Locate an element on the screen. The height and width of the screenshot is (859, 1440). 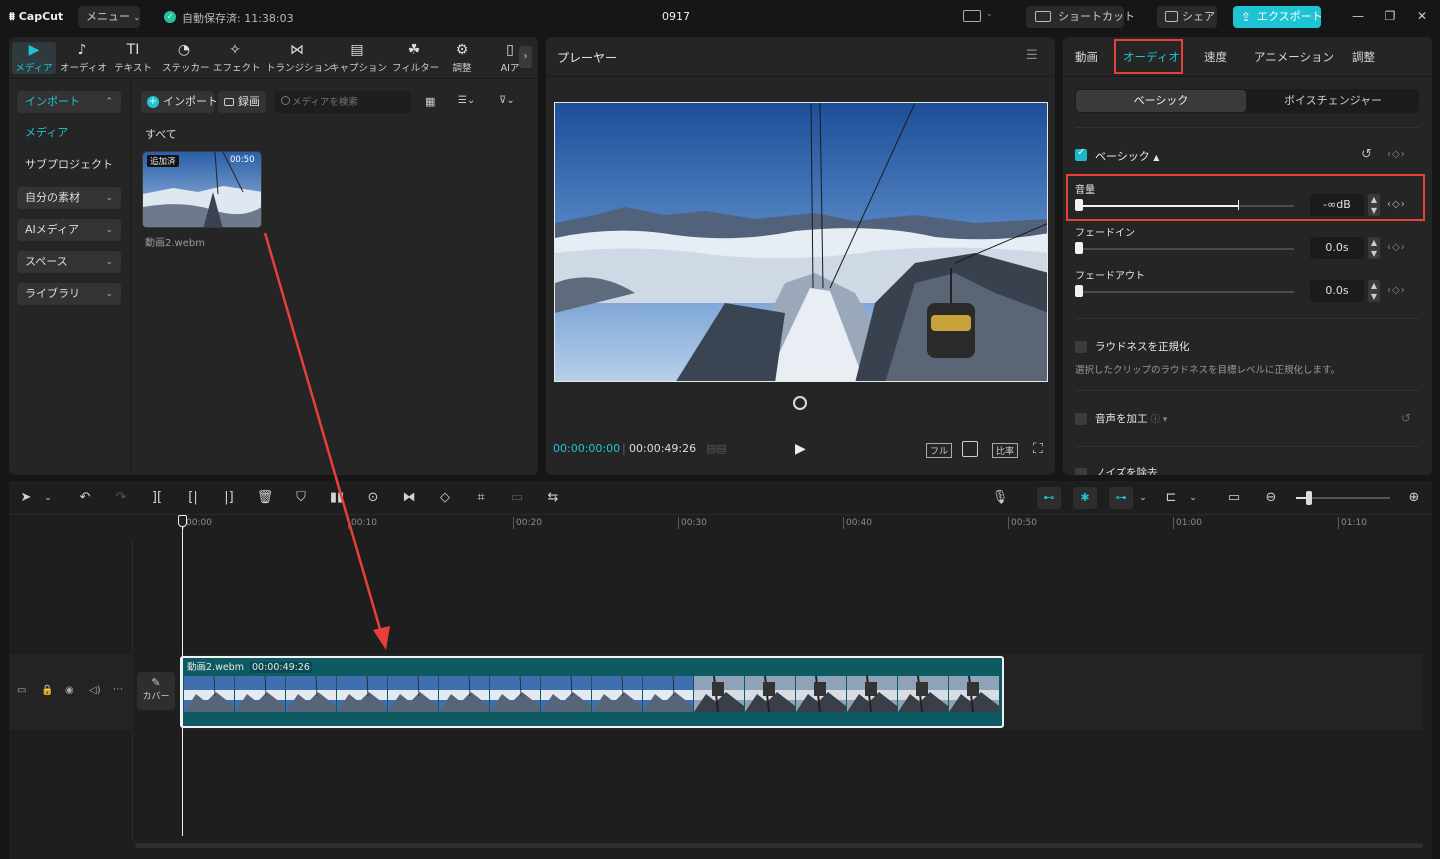
aspect-ratio-button: 比率 is located at coordinates (1005, 450).